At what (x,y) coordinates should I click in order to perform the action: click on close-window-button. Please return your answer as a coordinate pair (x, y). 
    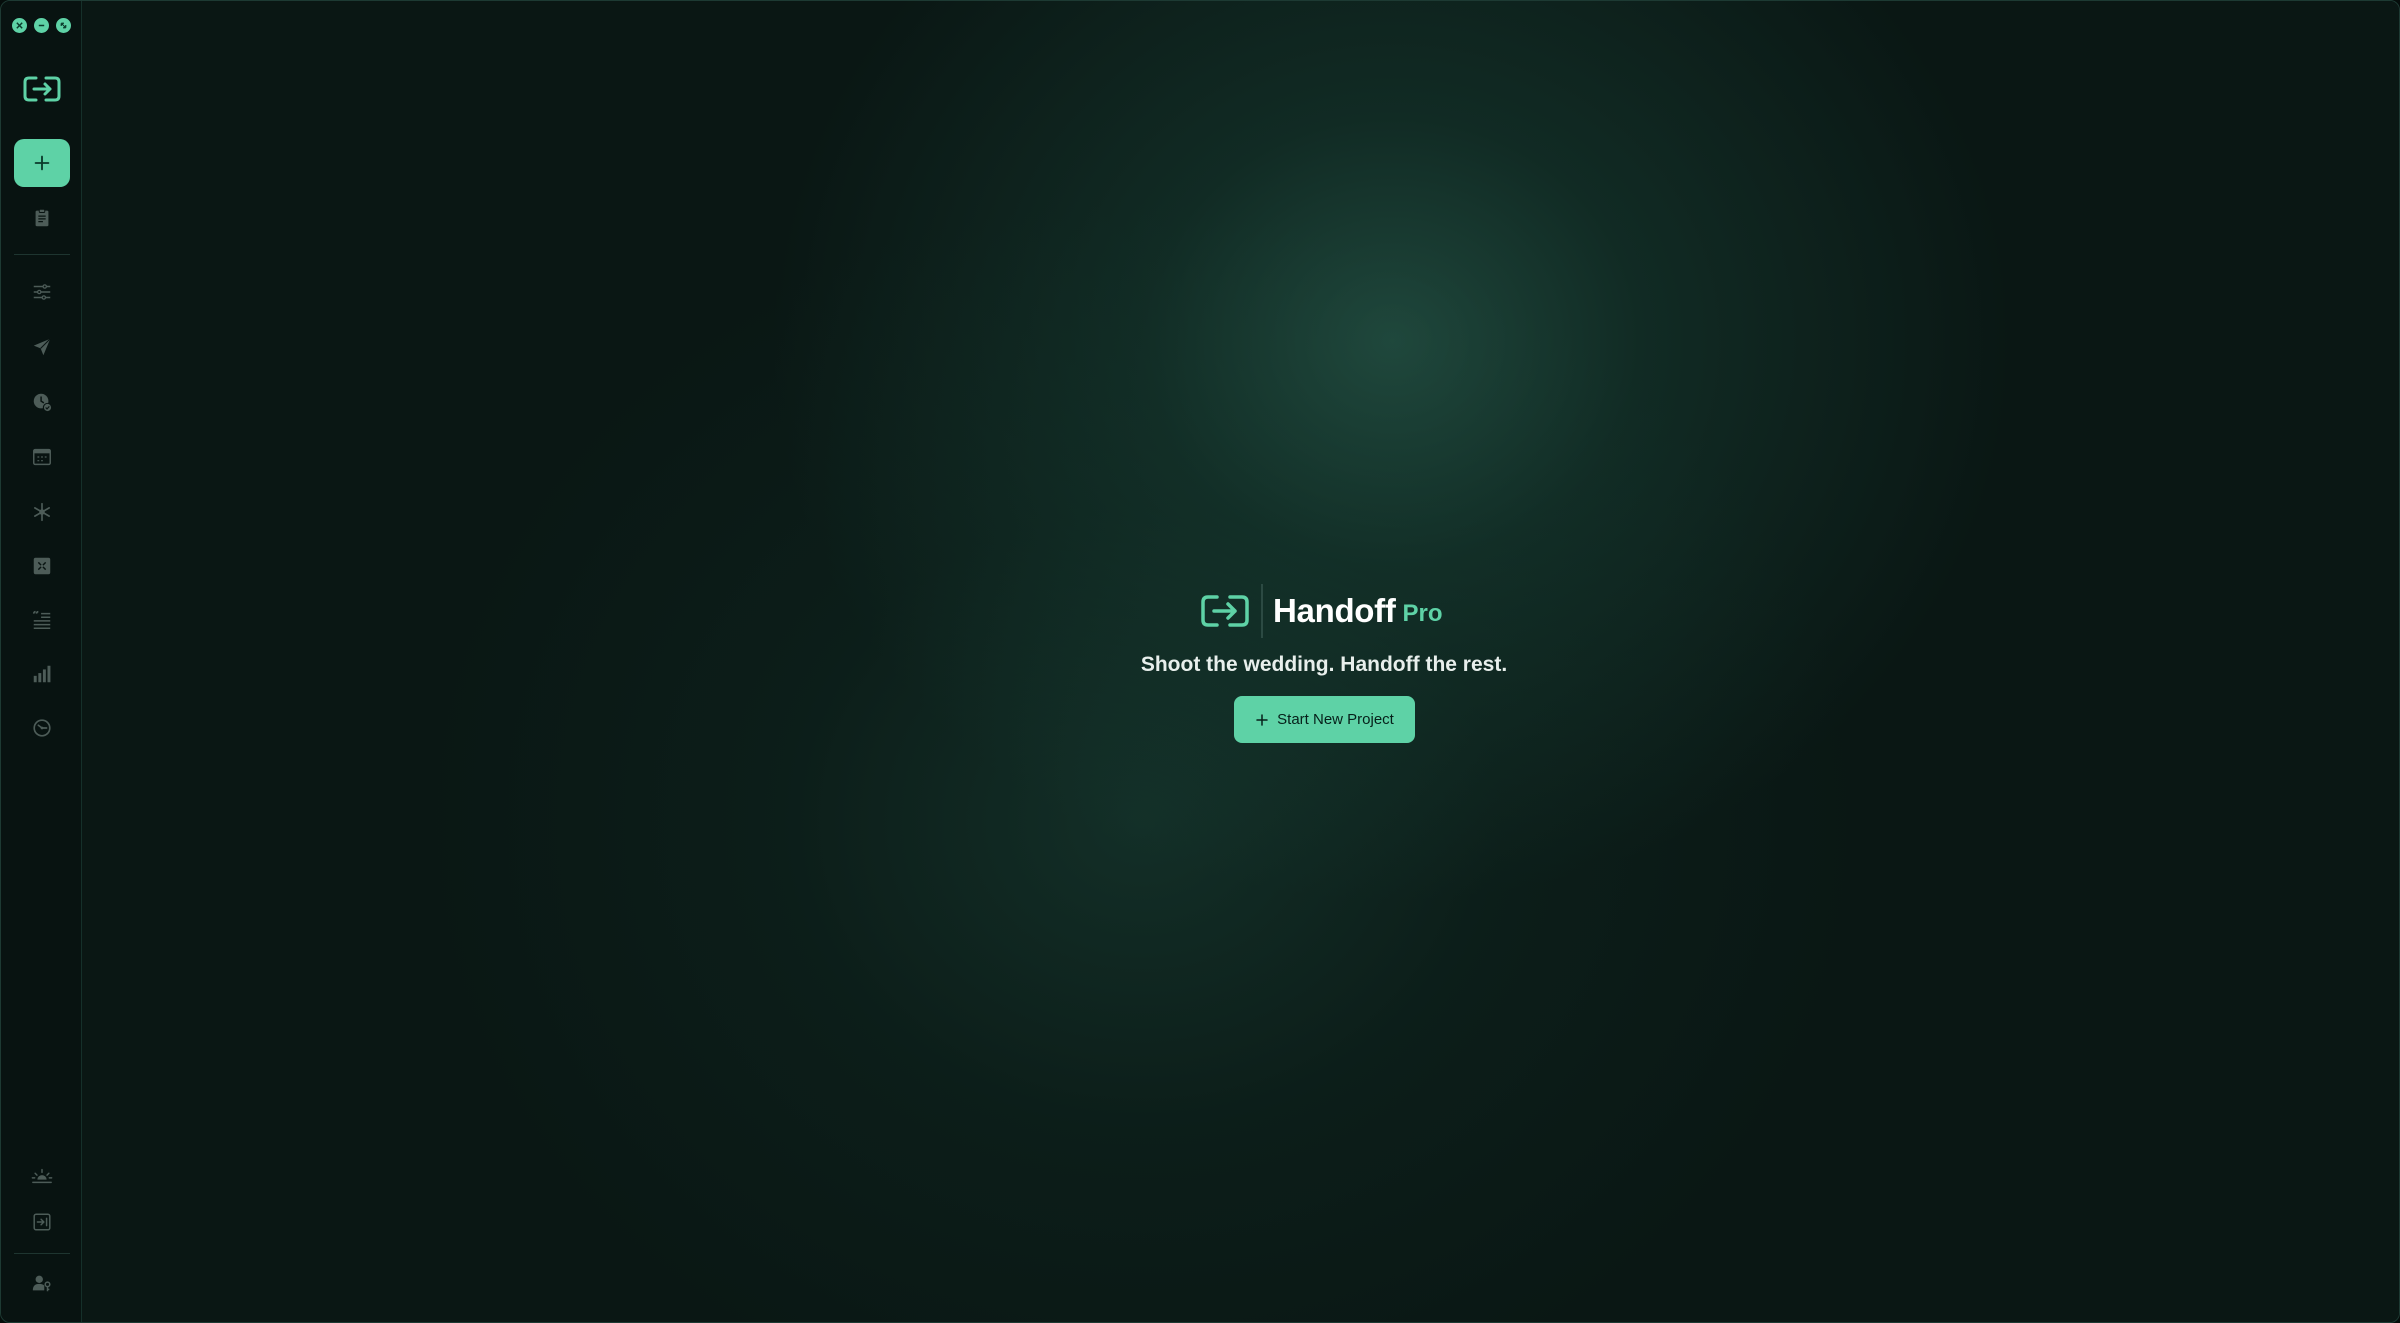
    Looking at the image, I should click on (19, 25).